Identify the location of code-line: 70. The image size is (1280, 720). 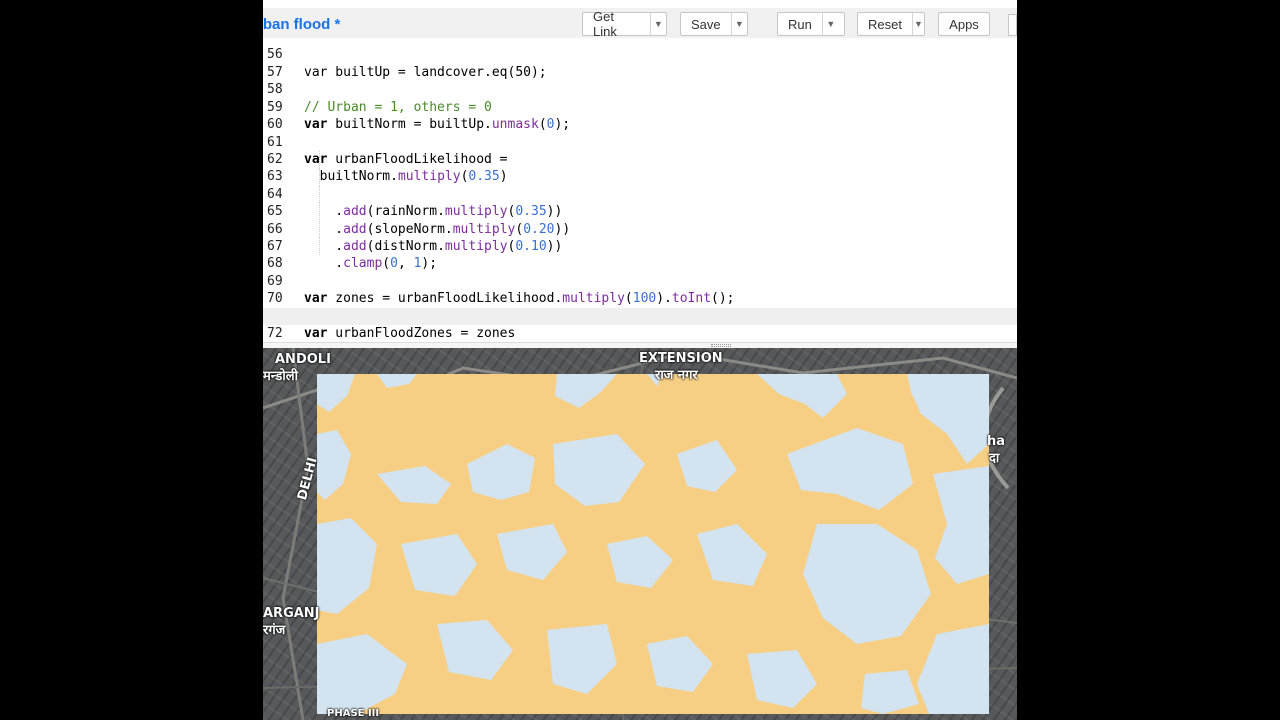
(640, 289).